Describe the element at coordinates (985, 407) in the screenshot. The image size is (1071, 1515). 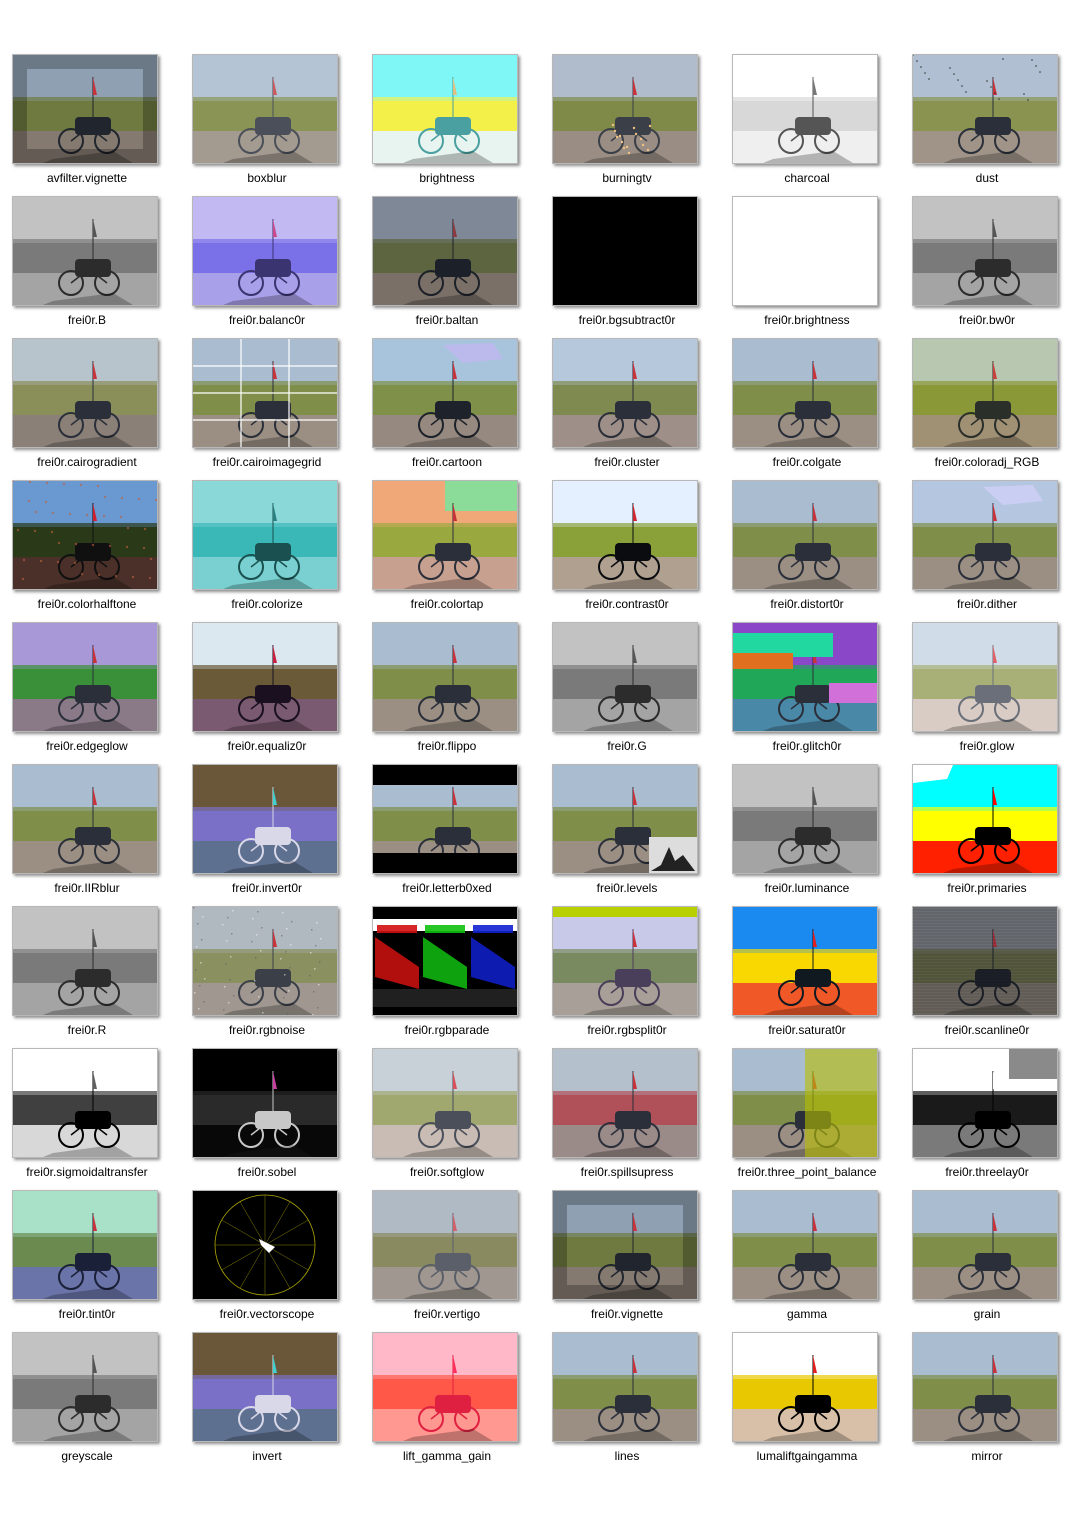
I see `file-tile: frei0r.coloradj_RGB` at that location.